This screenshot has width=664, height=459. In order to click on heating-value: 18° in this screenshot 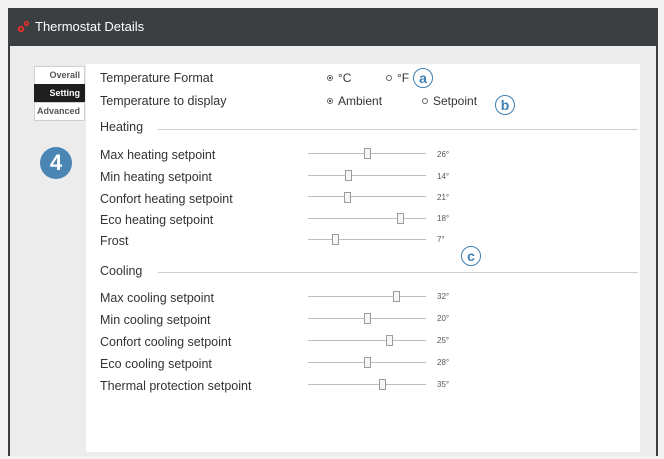, I will do `click(443, 218)`.